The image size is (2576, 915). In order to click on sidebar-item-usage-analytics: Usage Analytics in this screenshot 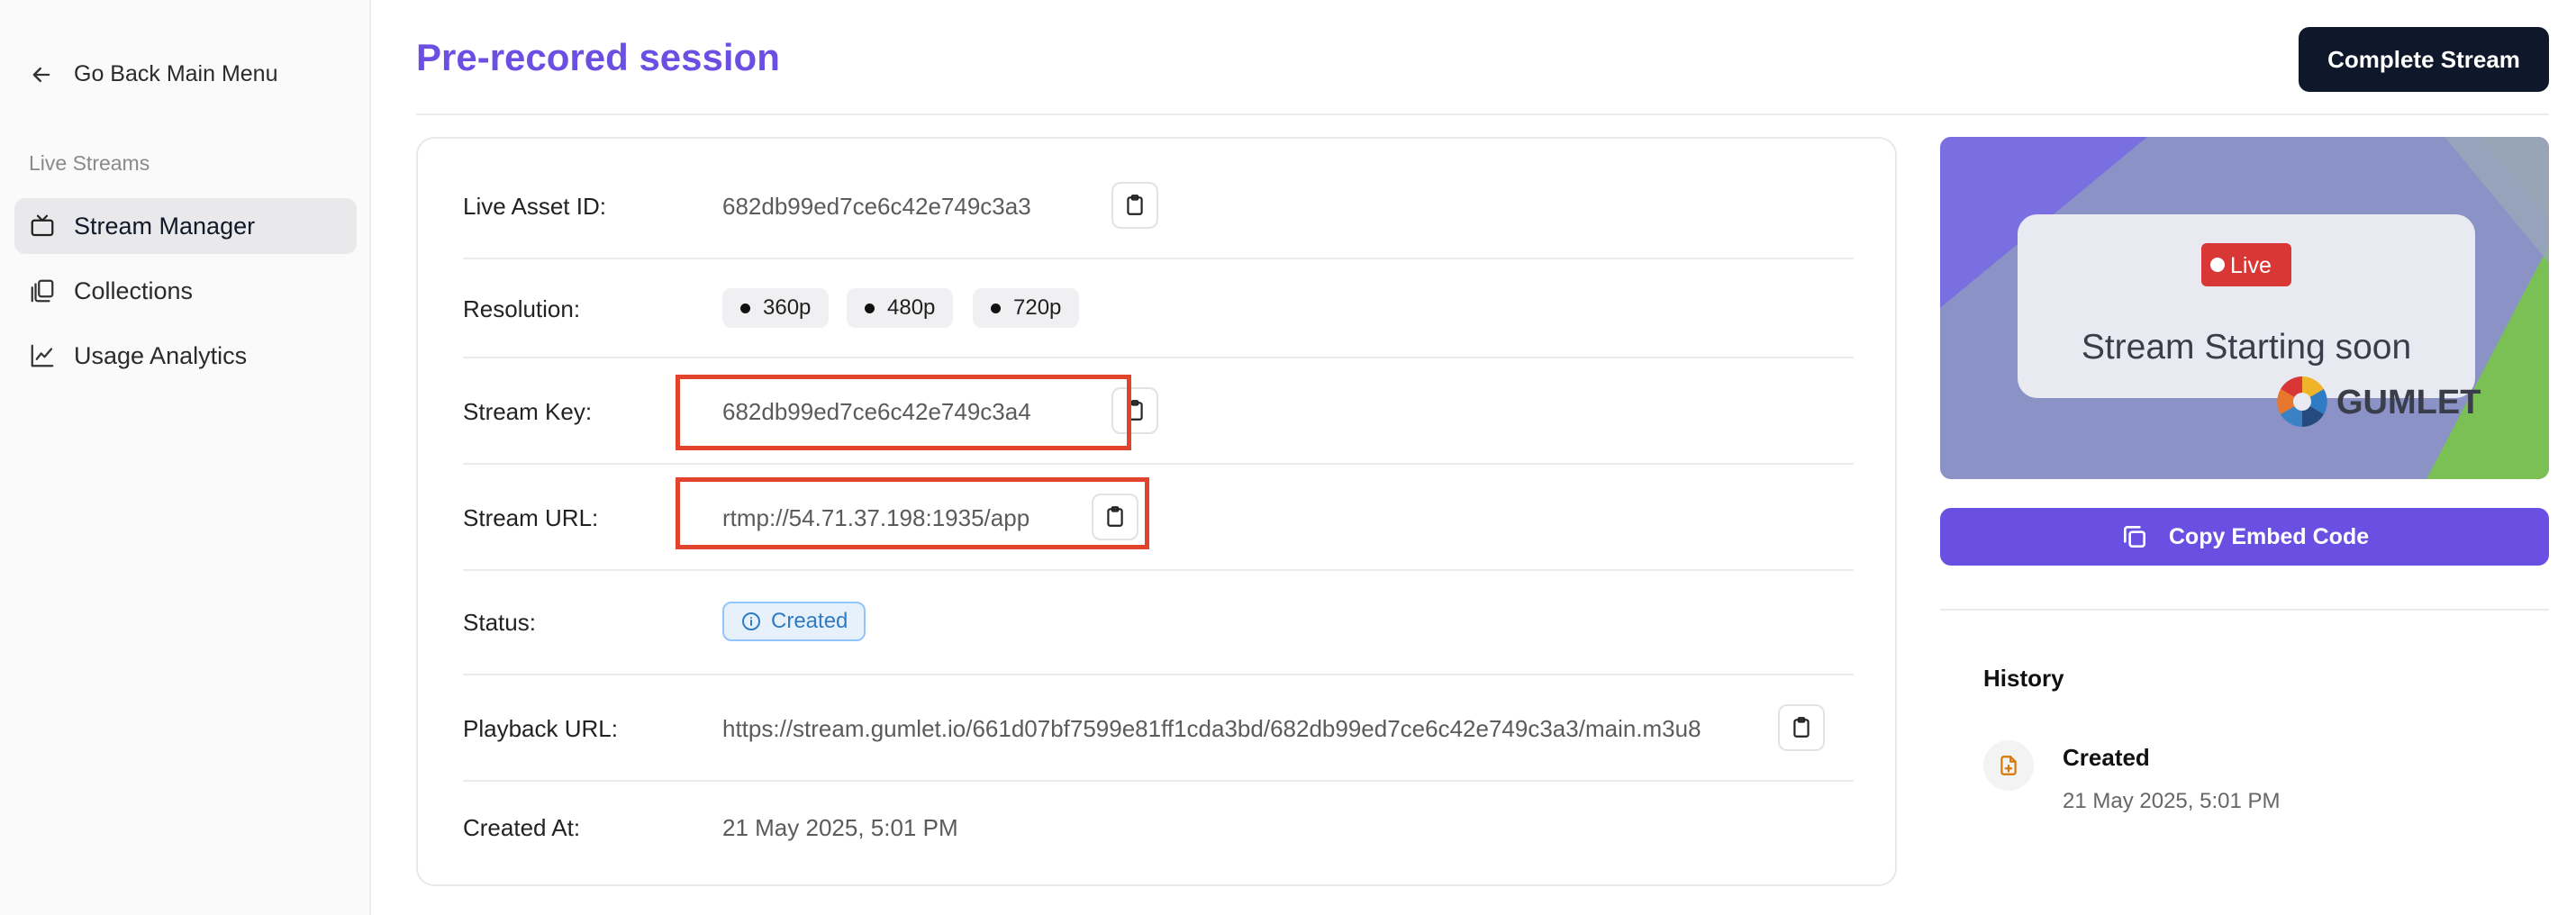, I will do `click(185, 356)`.